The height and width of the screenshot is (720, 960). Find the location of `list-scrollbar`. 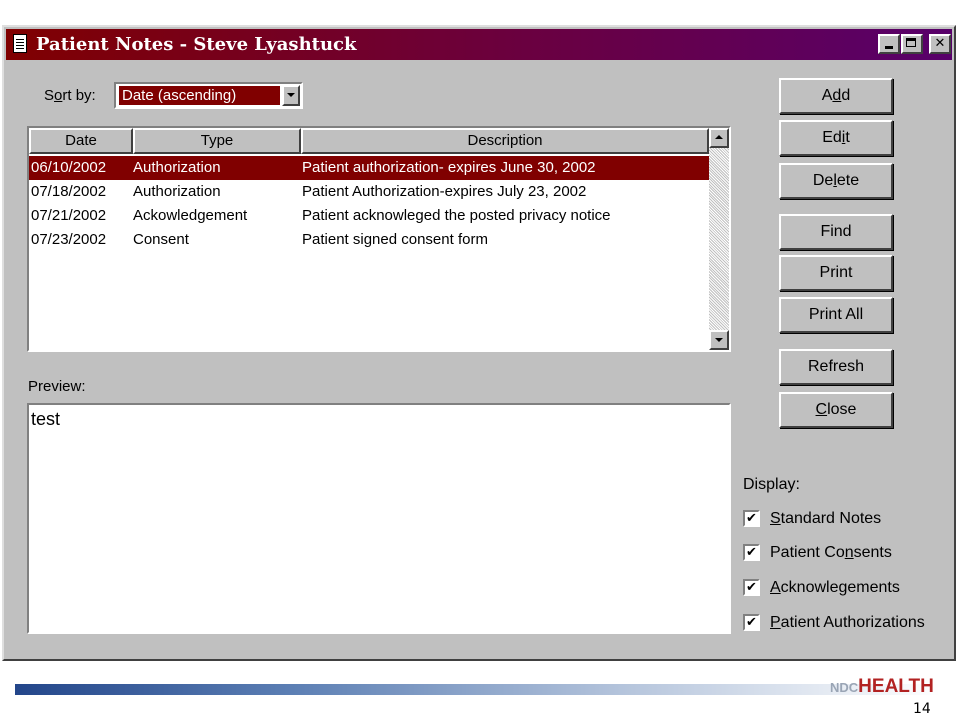

list-scrollbar is located at coordinates (719, 239).